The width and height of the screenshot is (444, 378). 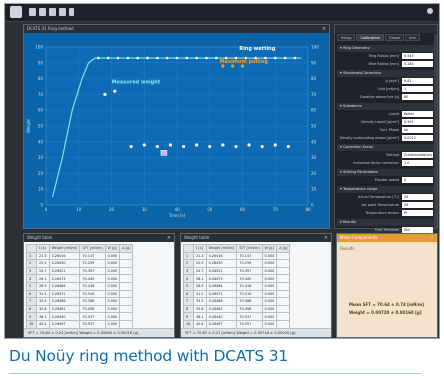 I want to click on new-icon, so click(x=32, y=12).